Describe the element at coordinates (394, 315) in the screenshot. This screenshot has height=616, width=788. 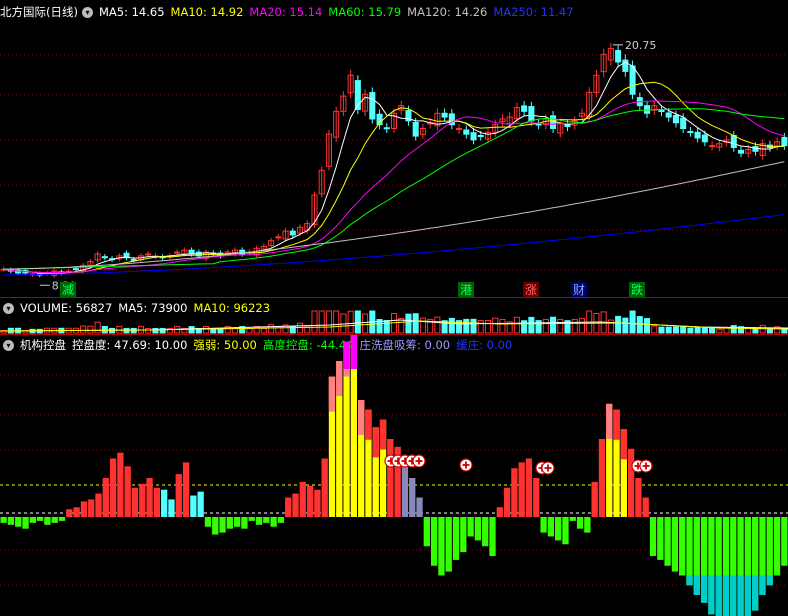
I see `volume-chart` at that location.